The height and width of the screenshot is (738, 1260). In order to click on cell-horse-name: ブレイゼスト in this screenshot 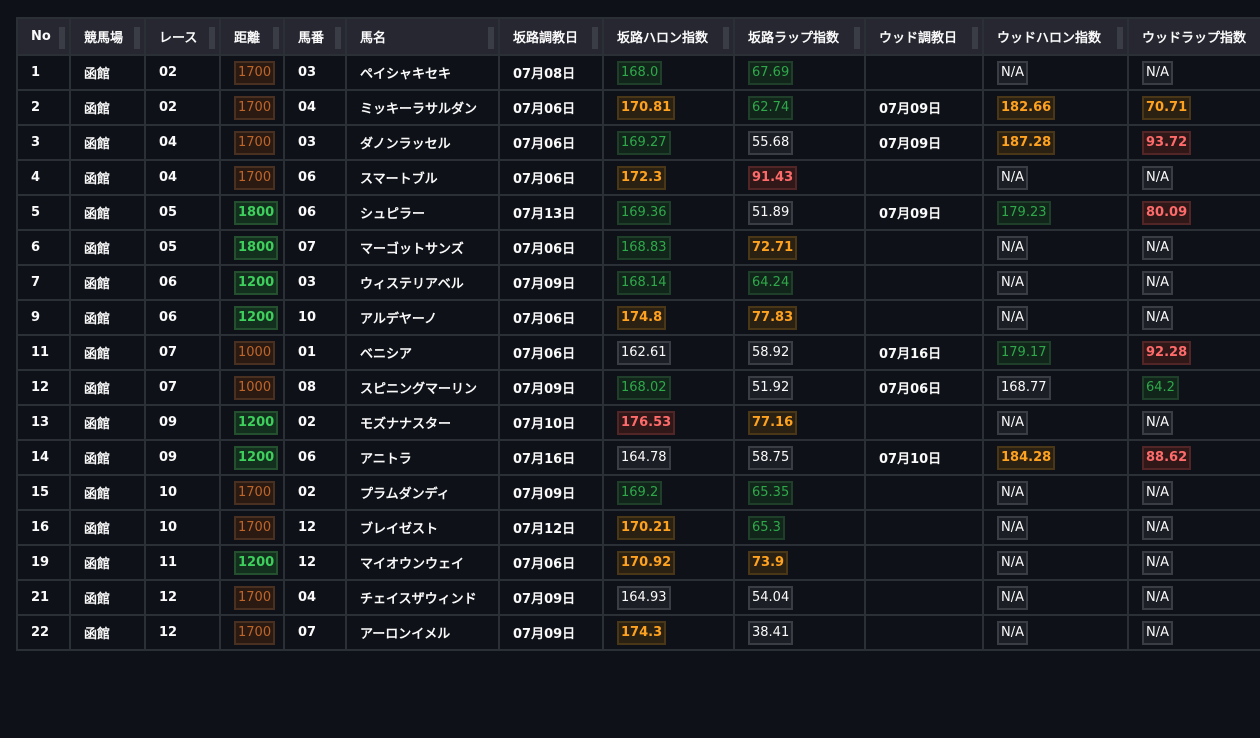, I will do `click(422, 527)`.